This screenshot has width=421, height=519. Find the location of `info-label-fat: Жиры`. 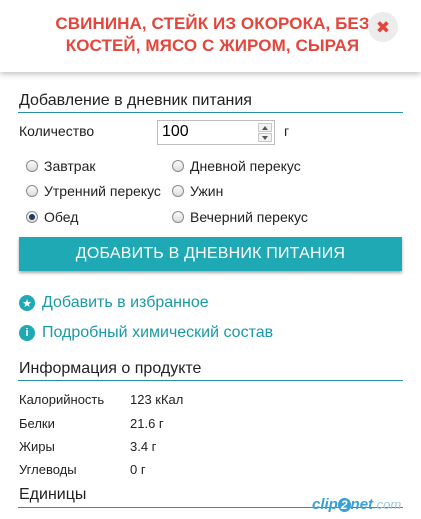

info-label-fat: Жиры is located at coordinates (37, 446).